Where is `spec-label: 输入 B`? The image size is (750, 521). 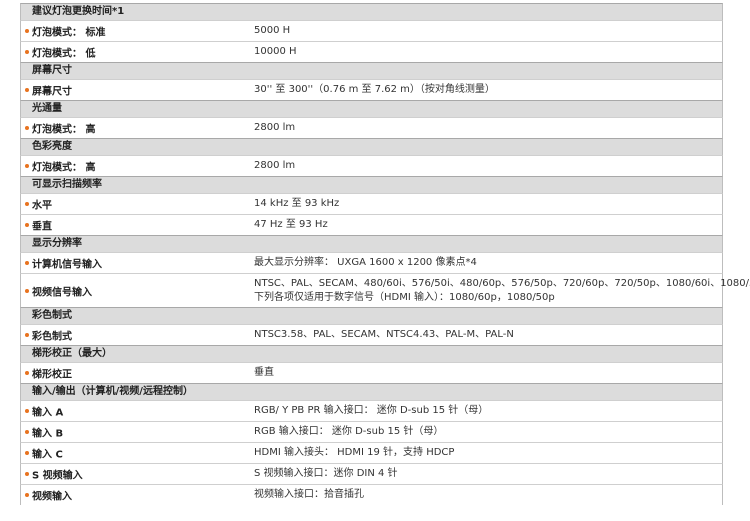 spec-label: 输入 B is located at coordinates (48, 434).